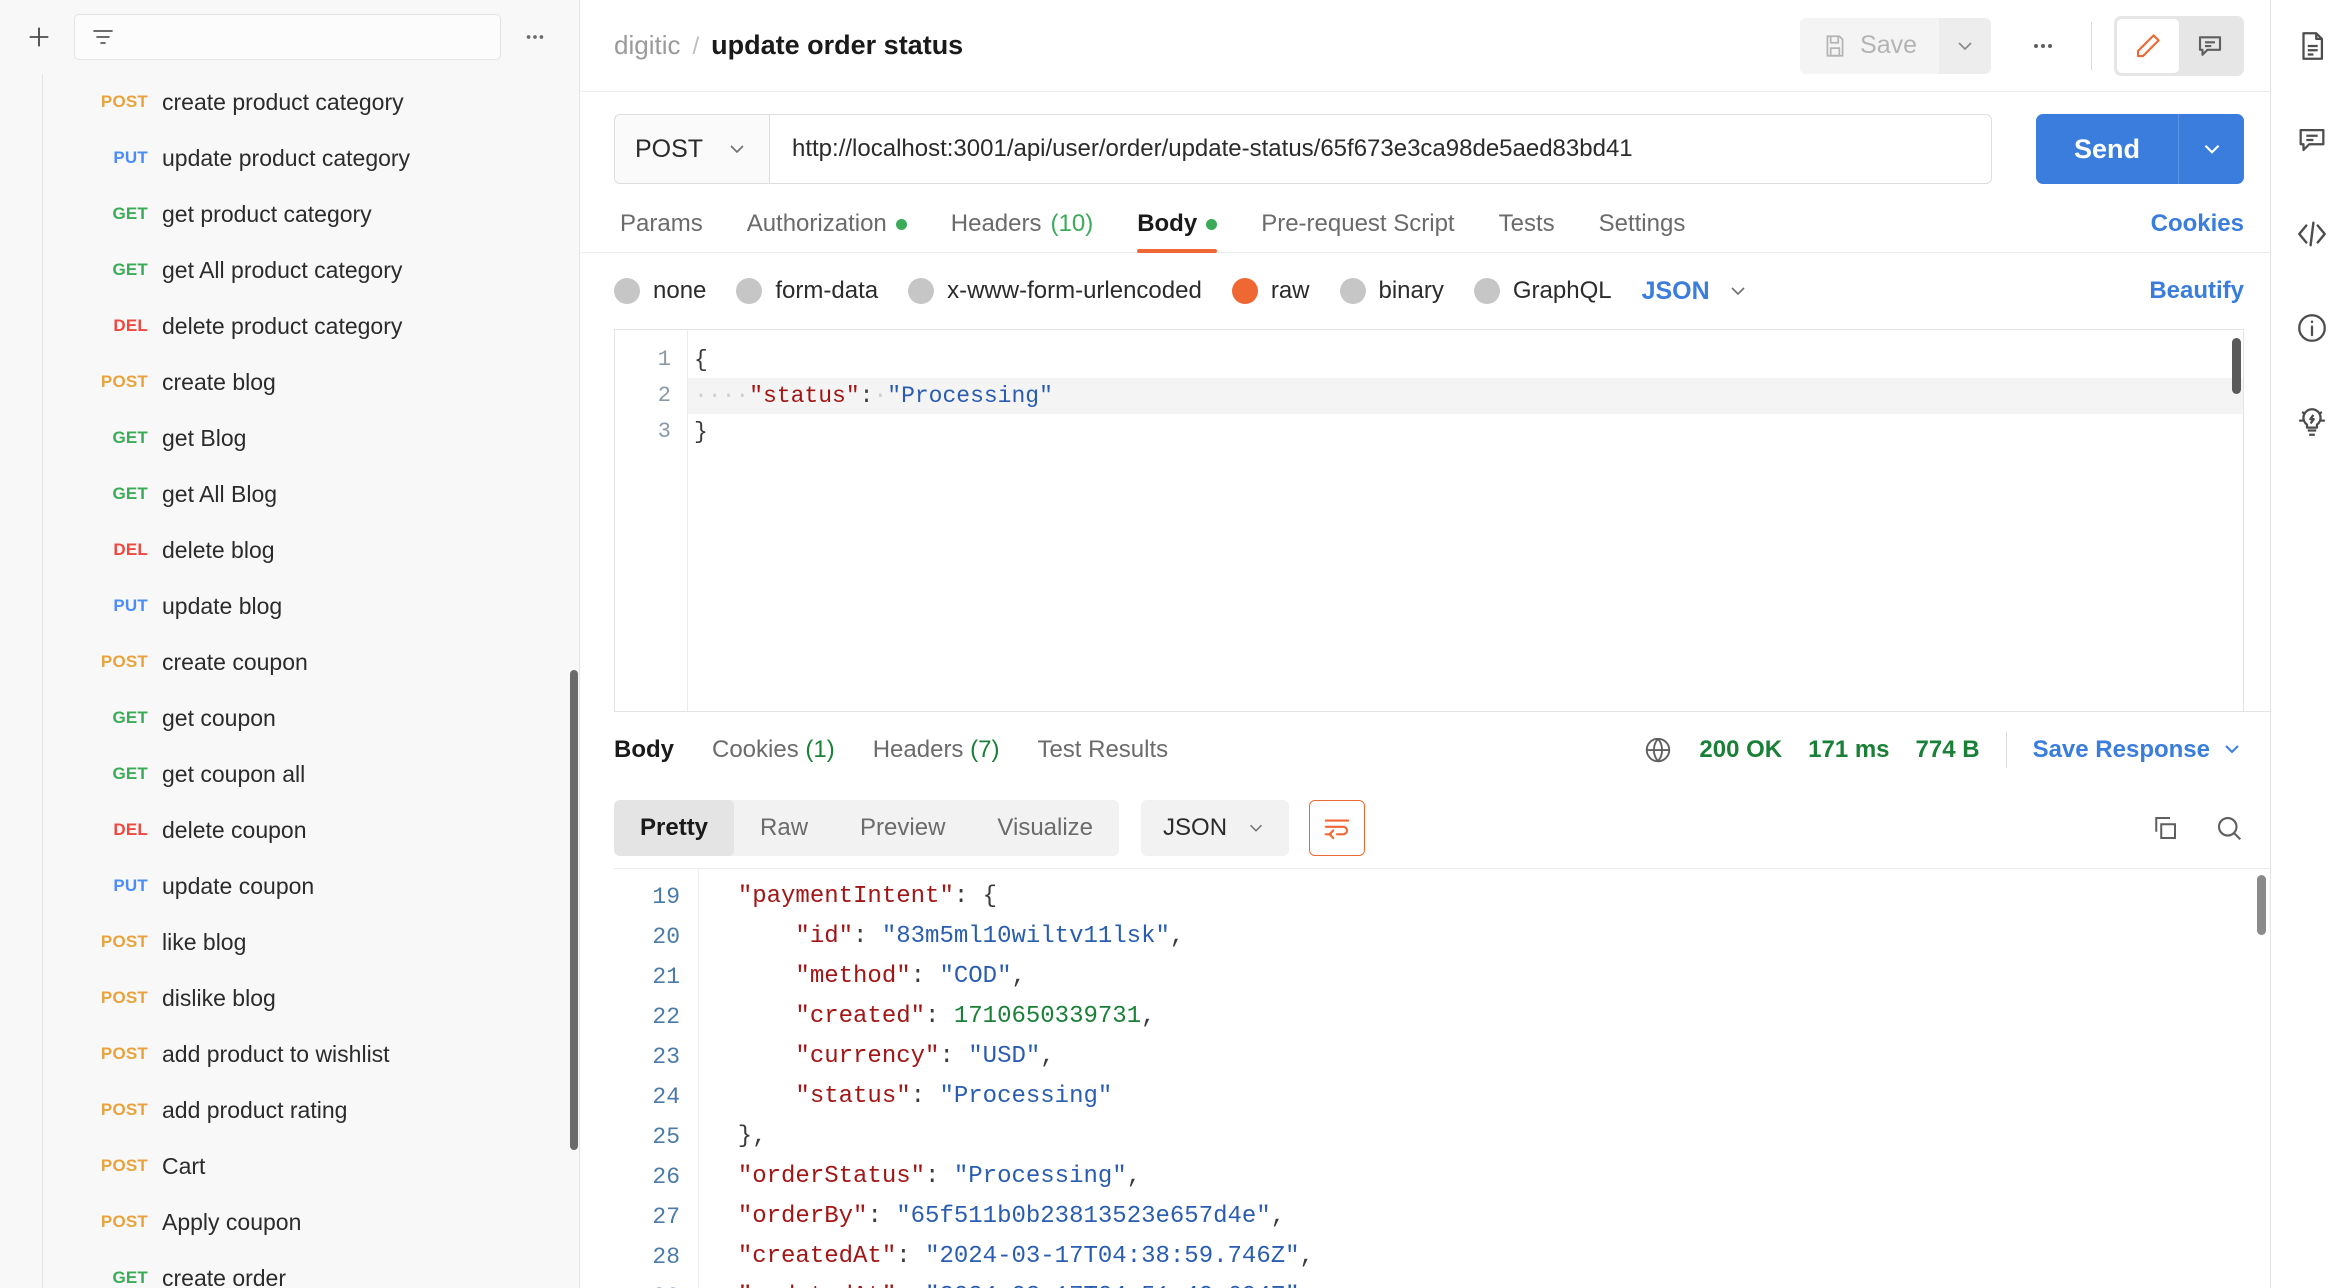  What do you see at coordinates (2312, 234) in the screenshot?
I see `code-icon` at bounding box center [2312, 234].